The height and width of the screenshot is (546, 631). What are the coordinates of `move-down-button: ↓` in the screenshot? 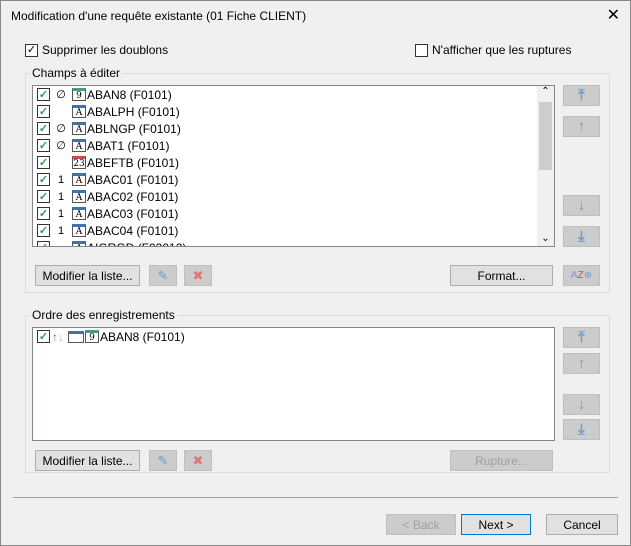 It's located at (581, 205).